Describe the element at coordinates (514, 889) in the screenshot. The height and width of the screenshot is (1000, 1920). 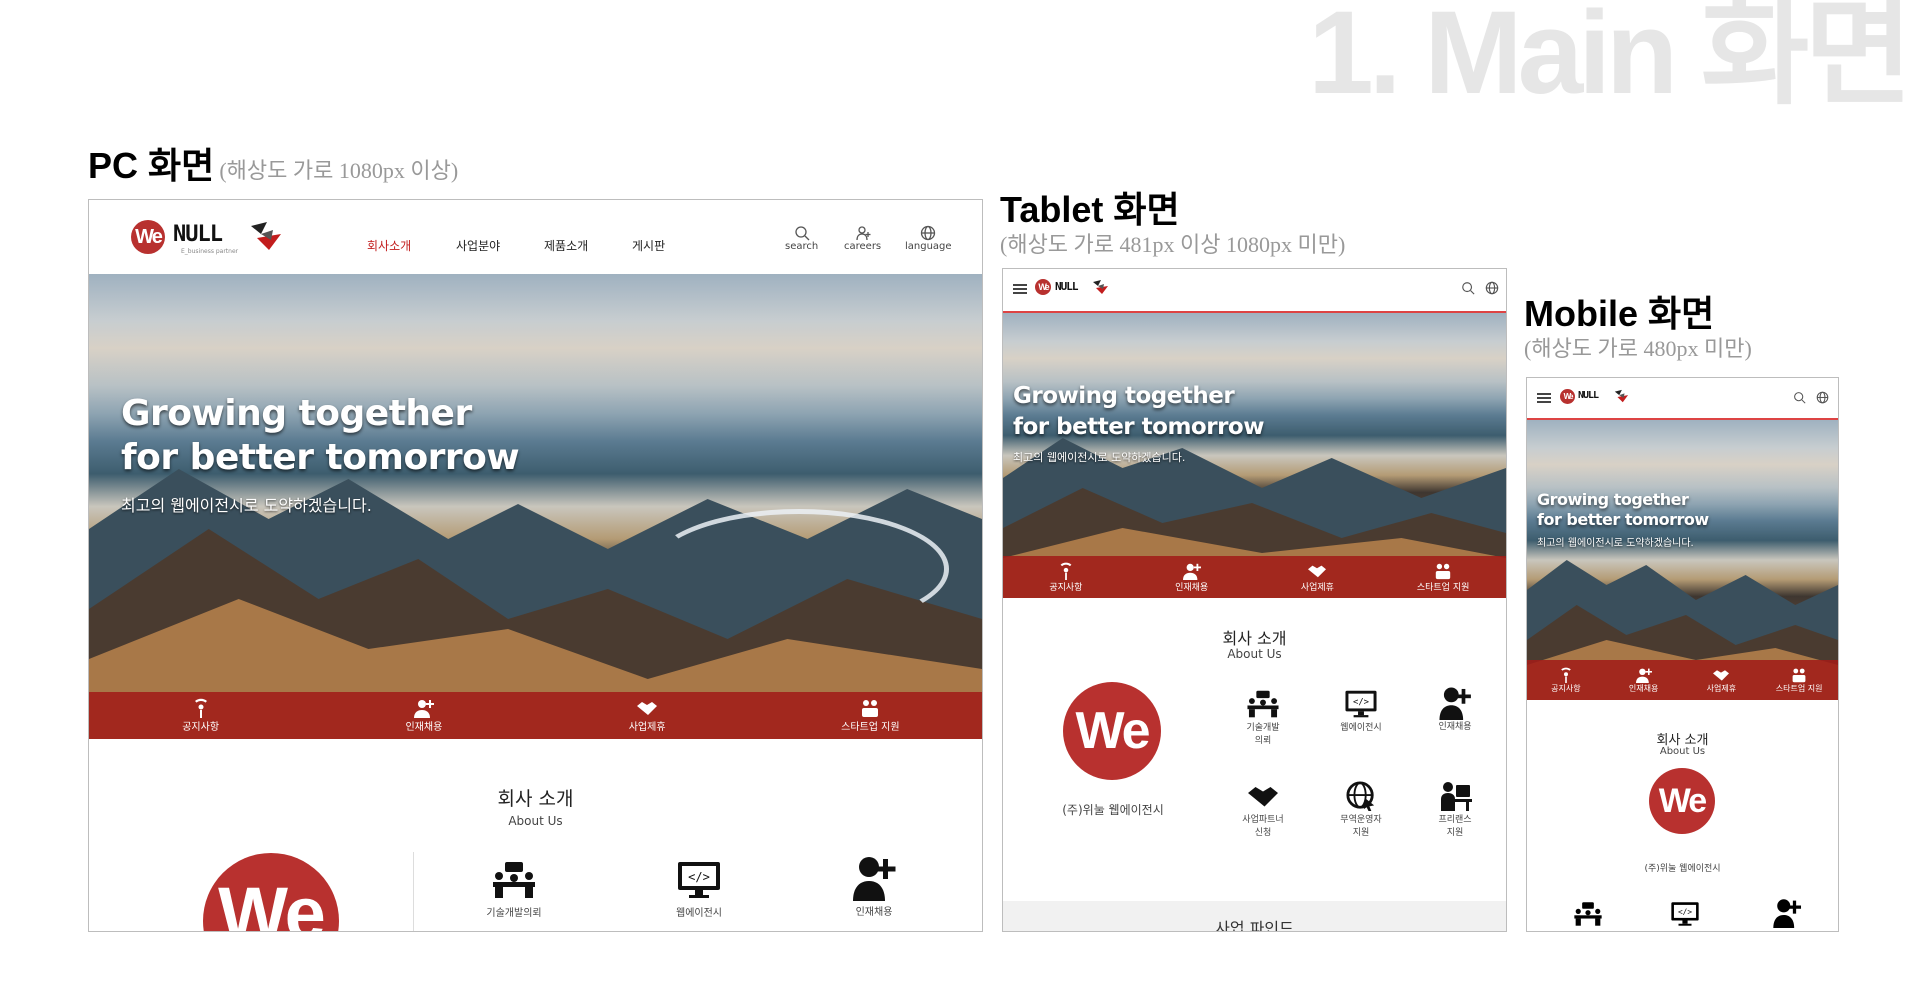
I see `service-tech-dev: 기술개발의뢰` at that location.